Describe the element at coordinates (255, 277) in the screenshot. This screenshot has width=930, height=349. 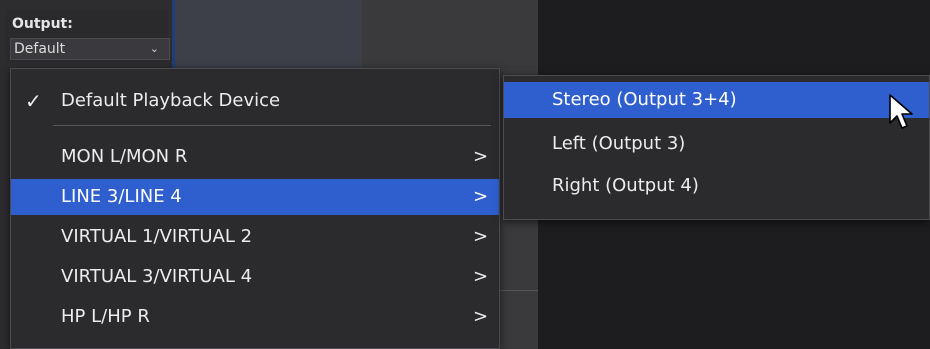
I see `menu-item-virtual-3-4: VIRTUAL 3/VIRTUAL 4 >` at that location.